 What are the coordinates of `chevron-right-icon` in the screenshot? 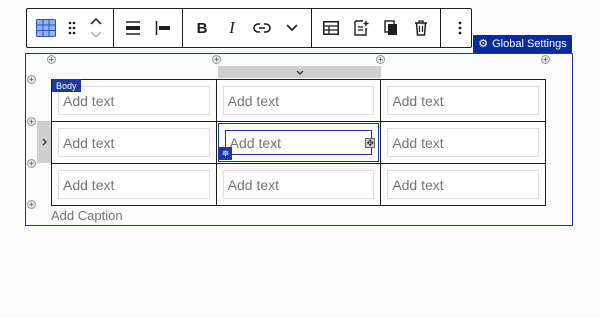 It's located at (44, 142).